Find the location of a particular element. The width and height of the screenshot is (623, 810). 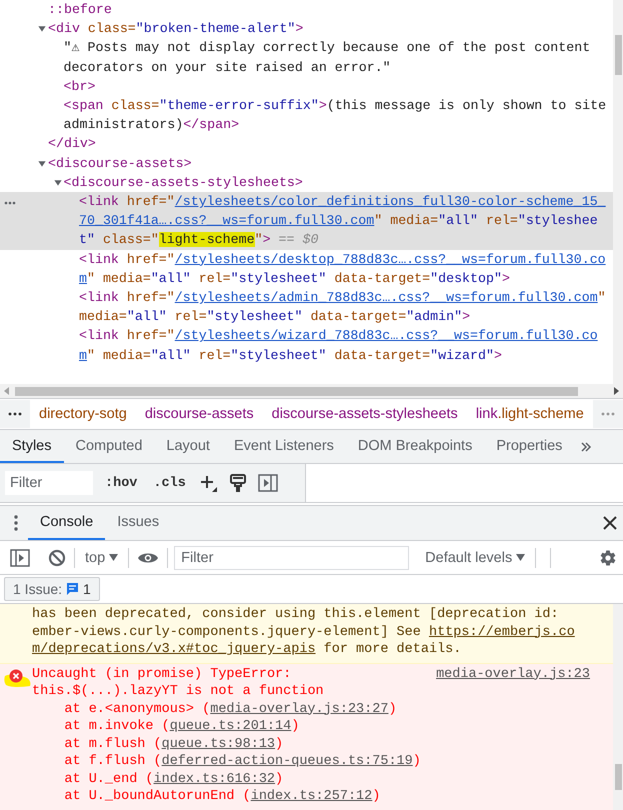

code-line: <link href="/stylesheets/color_definitions_full30-color-scheme_15_70_301f41a….css?__ws=forum.full30.com" media="all" rel="stylesheet" class="light-scheme"> == $0 is located at coordinates (342, 221).